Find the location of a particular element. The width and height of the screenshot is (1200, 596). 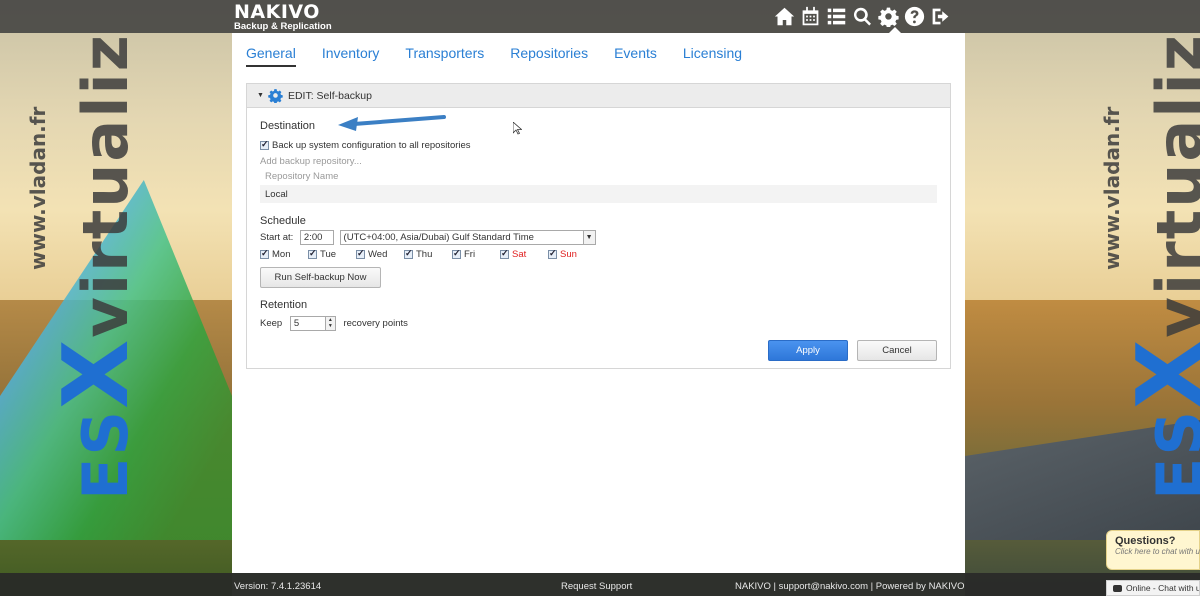

day-mon: Mon is located at coordinates (284, 254).